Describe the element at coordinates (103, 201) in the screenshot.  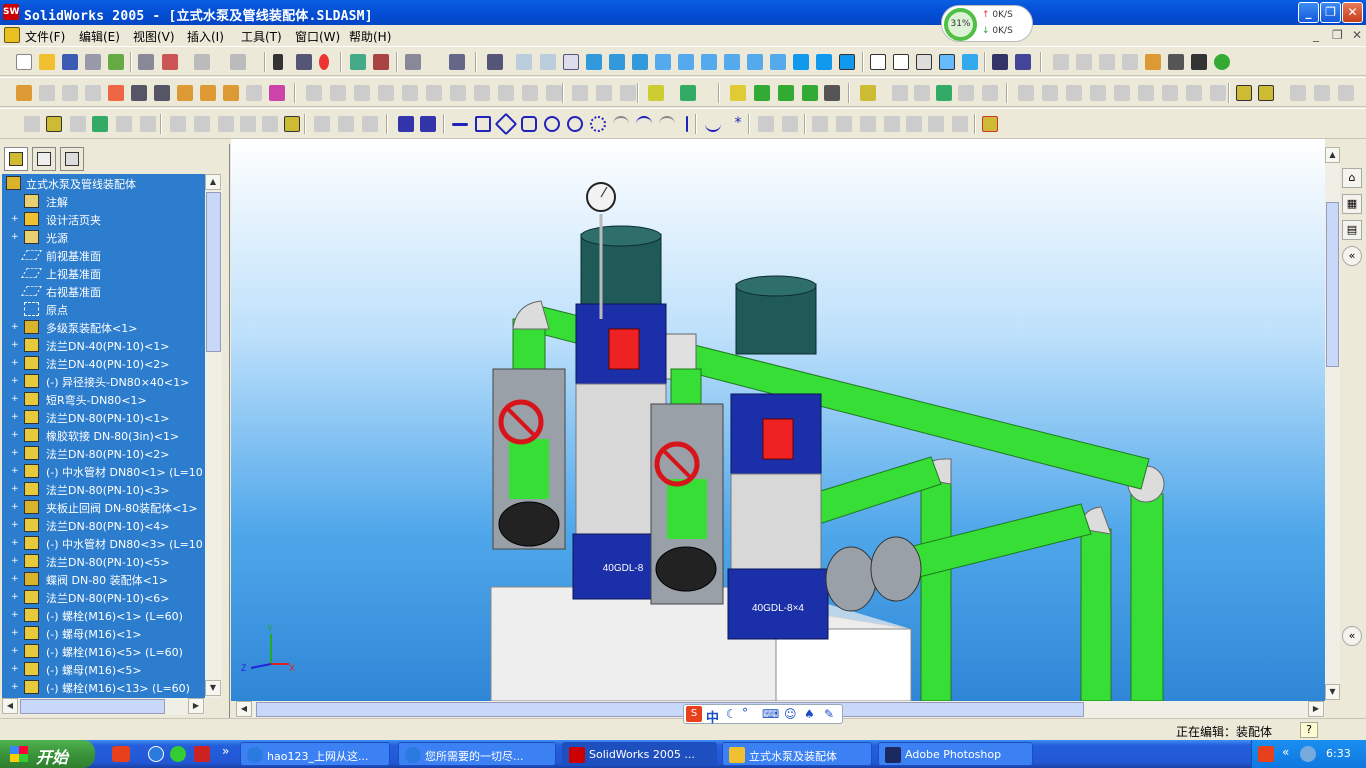
I see `tree-item: 注解` at that location.